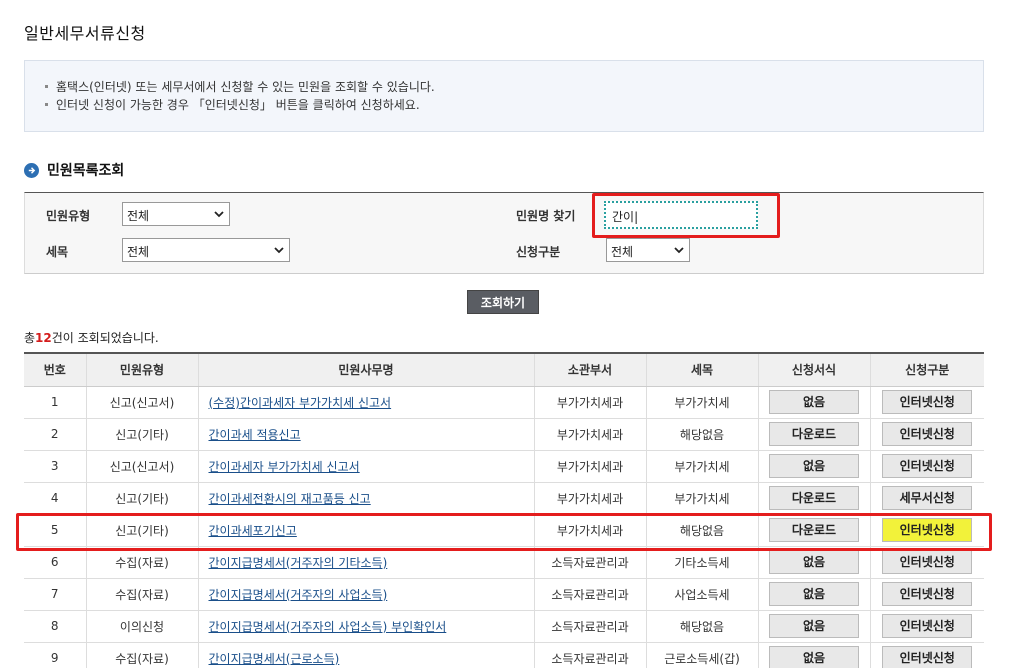 This screenshot has width=1016, height=668. I want to click on result-count: 총12건이 조회되었습니다., so click(91, 337).